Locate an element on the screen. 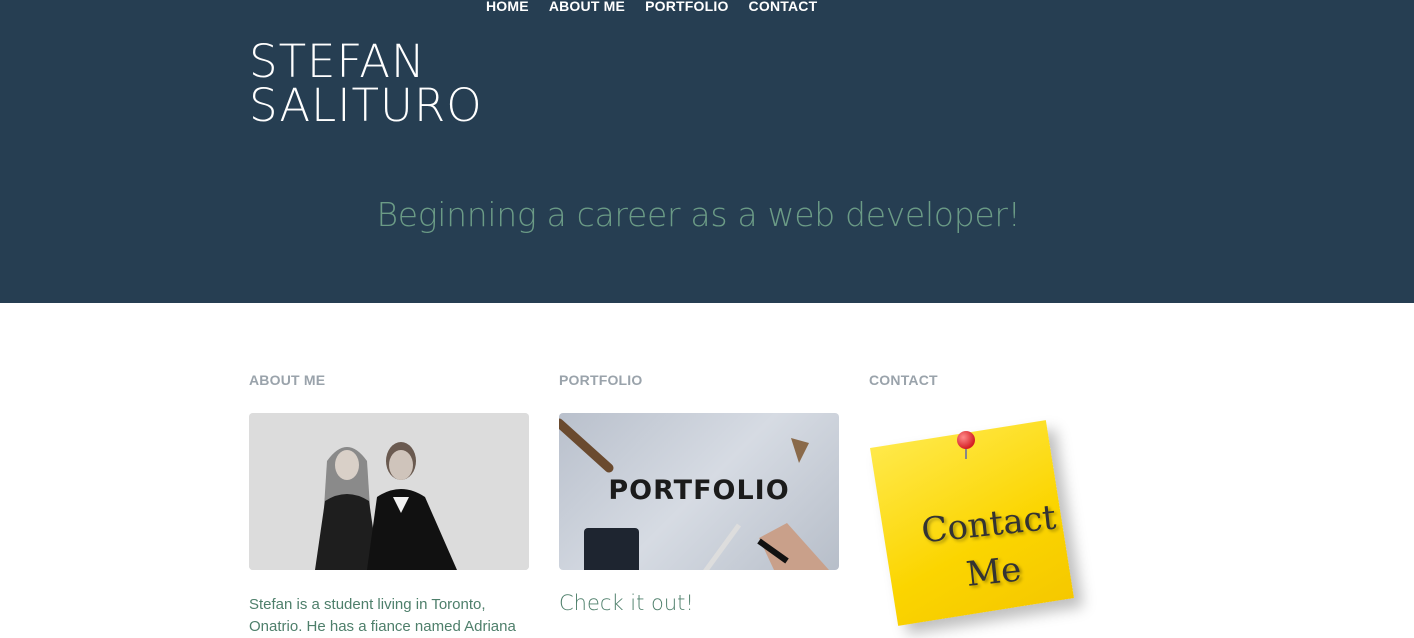 This screenshot has height=638, width=1414. couple-photo-illustration is located at coordinates (389, 491).